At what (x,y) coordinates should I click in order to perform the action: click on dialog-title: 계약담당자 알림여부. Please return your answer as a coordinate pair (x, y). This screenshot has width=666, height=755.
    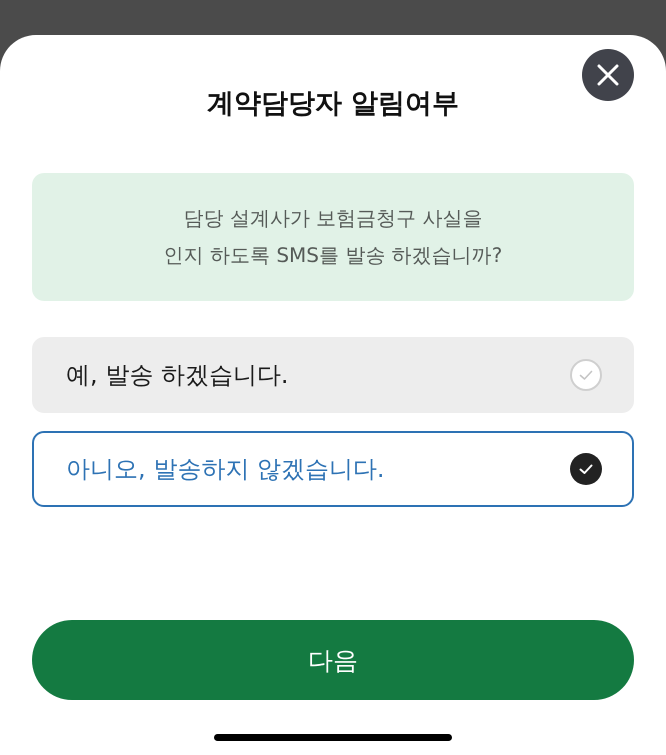
    Looking at the image, I should click on (333, 104).